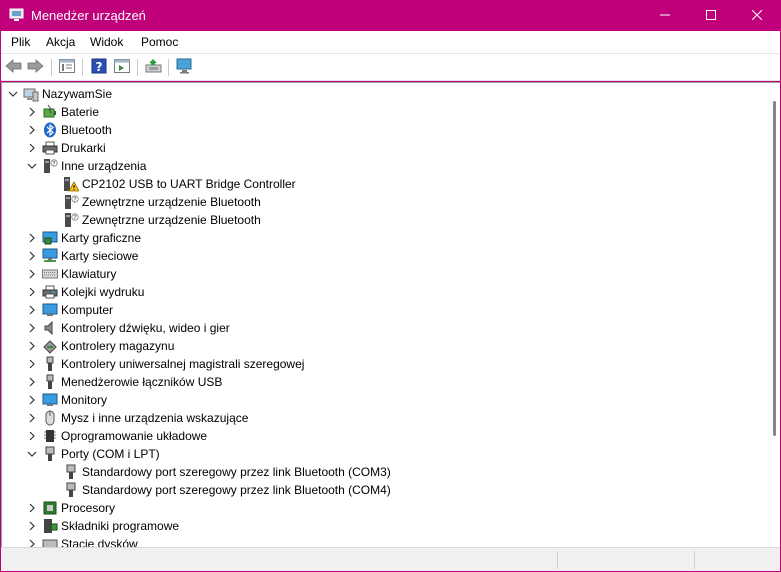 The height and width of the screenshot is (572, 781). Describe the element at coordinates (120, 526) in the screenshot. I see `tree-node-label: Składniki programowe` at that location.